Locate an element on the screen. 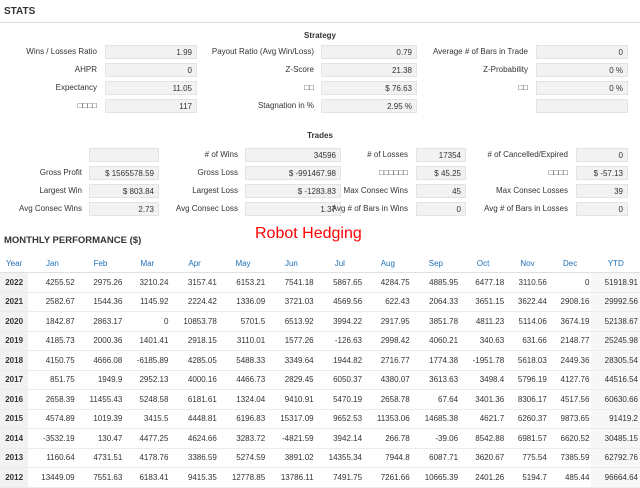 The height and width of the screenshot is (488, 640). month-cell: 3110.56 is located at coordinates (527, 282).